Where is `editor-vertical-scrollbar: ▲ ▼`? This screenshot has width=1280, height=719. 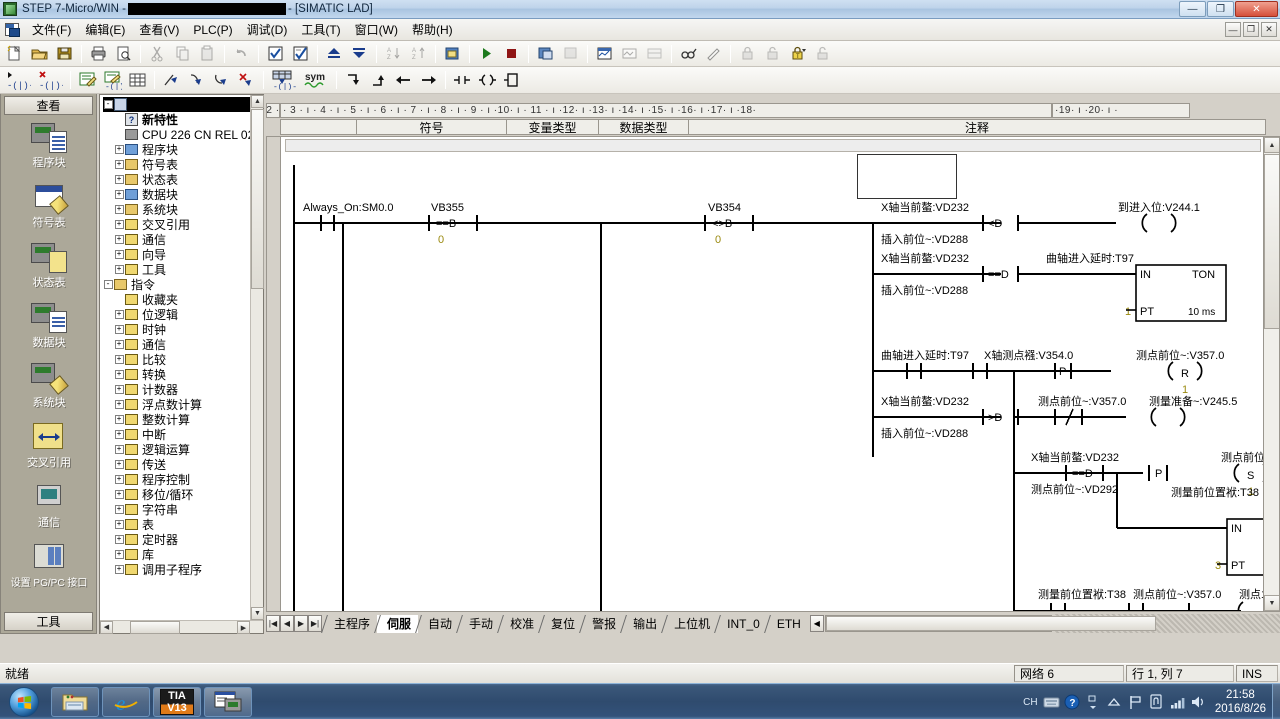
editor-vertical-scrollbar: ▲ ▼ is located at coordinates (1271, 374).